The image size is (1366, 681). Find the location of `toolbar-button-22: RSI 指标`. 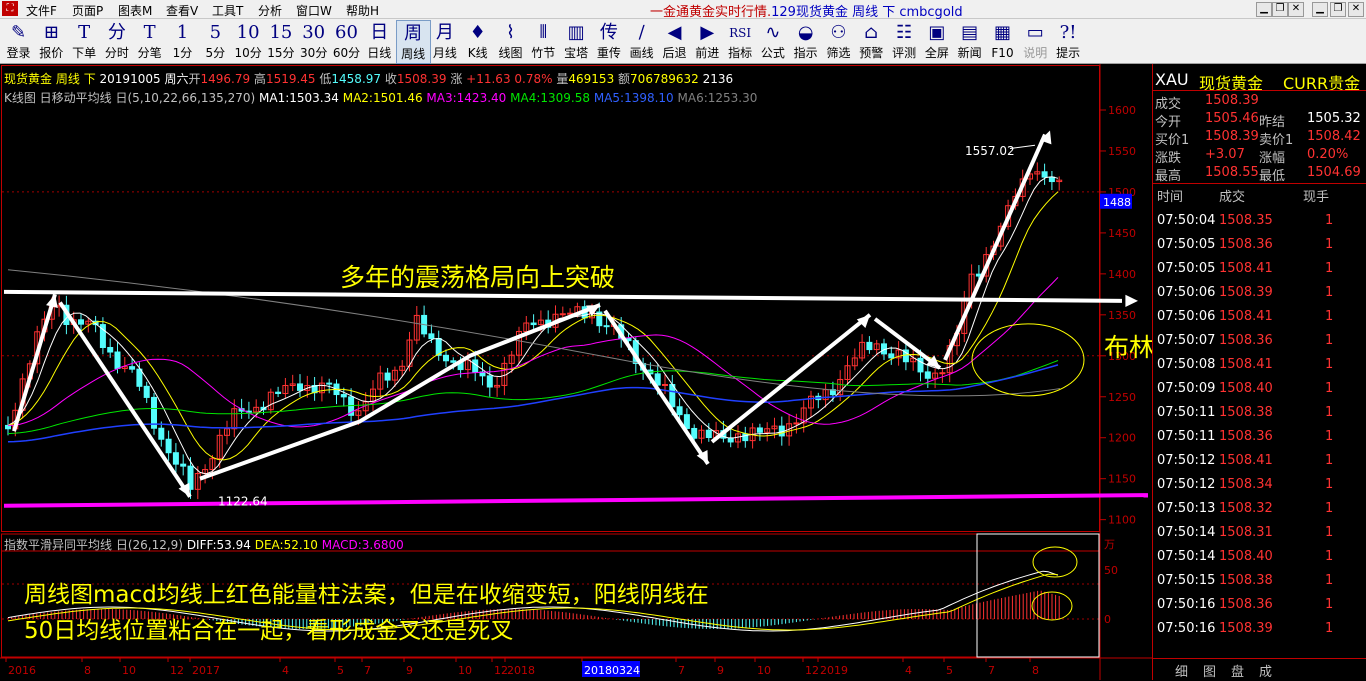

toolbar-button-22: RSI 指标 is located at coordinates (740, 41).